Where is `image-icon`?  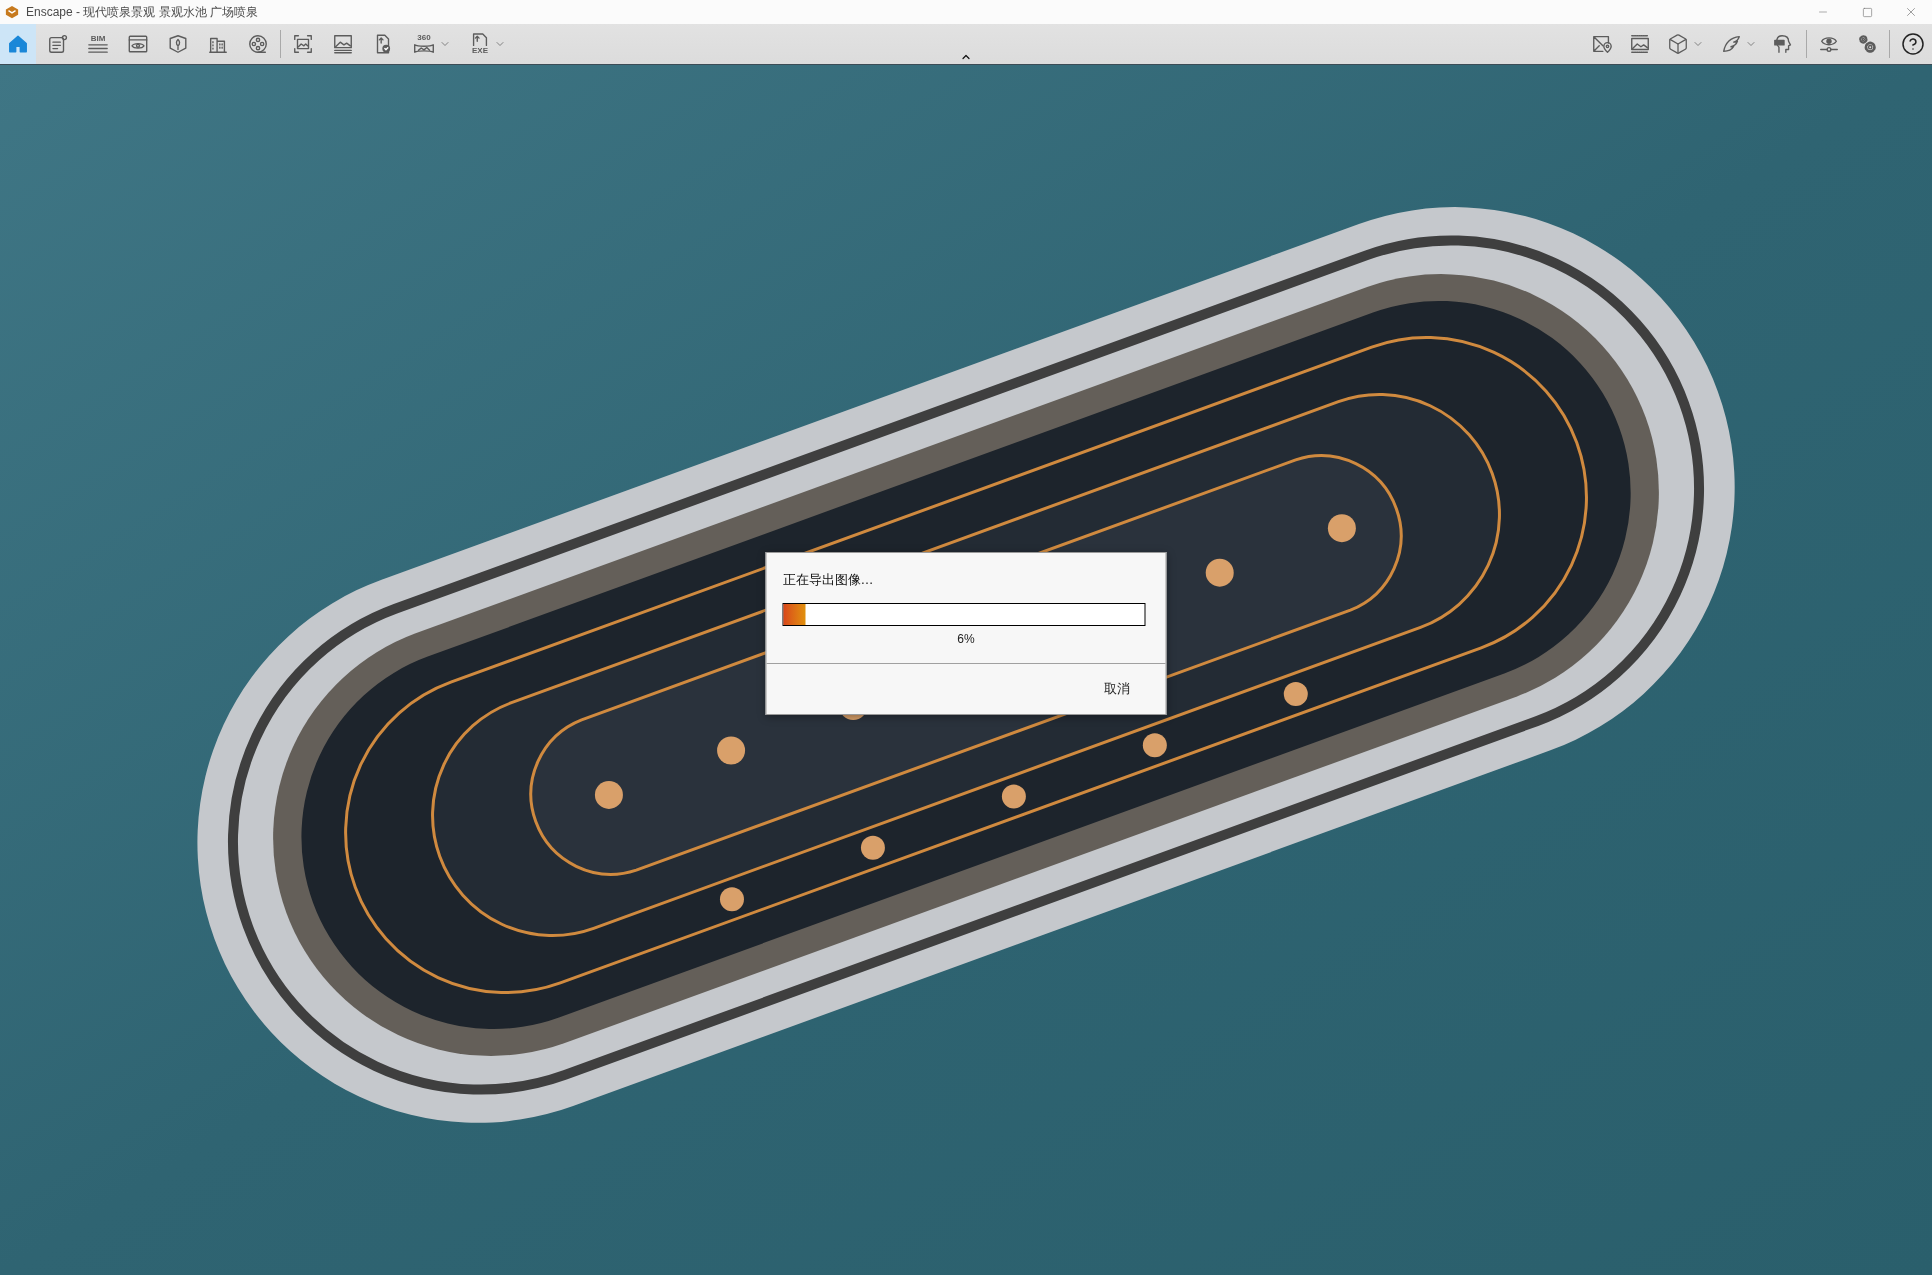
image-icon is located at coordinates (343, 44).